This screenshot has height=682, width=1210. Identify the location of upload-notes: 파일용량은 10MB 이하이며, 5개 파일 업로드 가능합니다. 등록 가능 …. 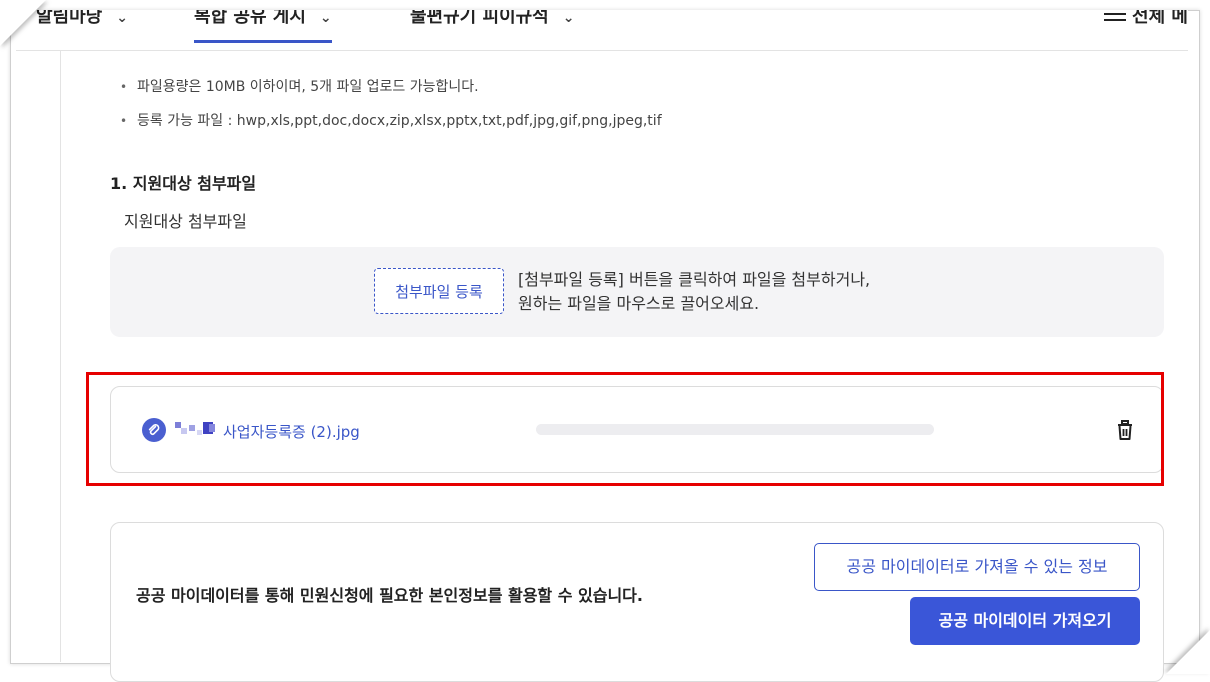
(391, 110).